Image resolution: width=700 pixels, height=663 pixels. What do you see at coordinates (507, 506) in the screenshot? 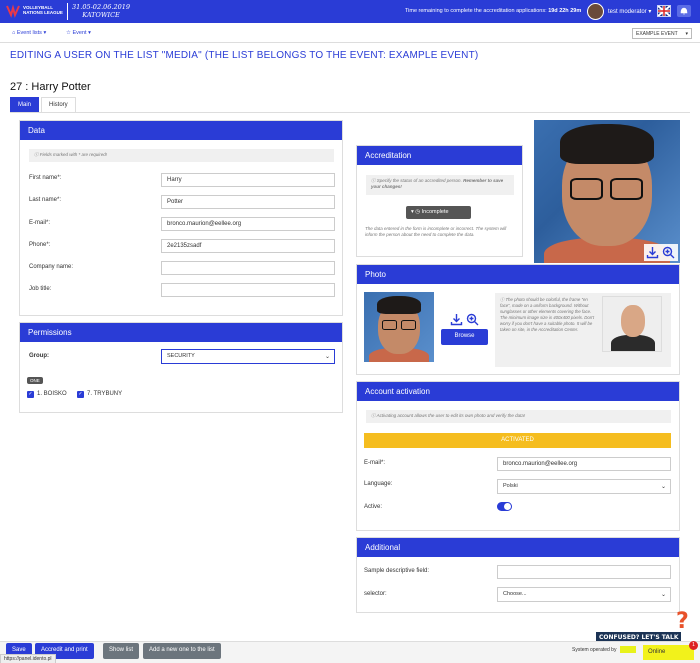
I see `toggle-knob` at bounding box center [507, 506].